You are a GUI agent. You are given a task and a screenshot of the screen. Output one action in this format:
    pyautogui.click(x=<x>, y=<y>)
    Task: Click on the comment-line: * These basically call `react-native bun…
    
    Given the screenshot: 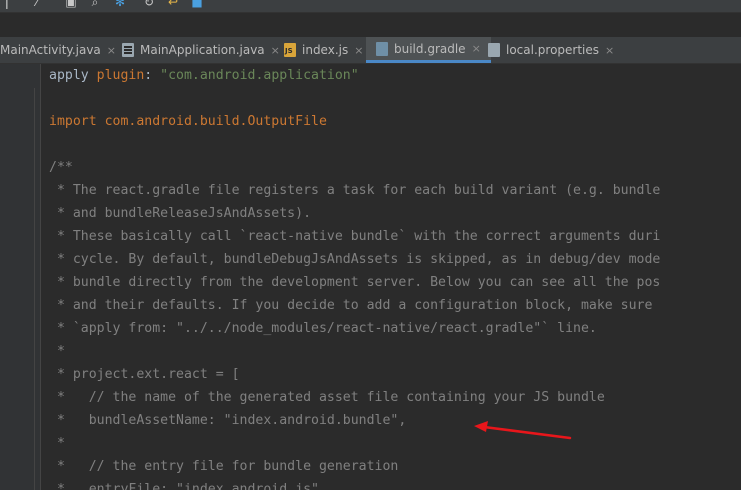 What is the action you would take?
    pyautogui.click(x=355, y=236)
    